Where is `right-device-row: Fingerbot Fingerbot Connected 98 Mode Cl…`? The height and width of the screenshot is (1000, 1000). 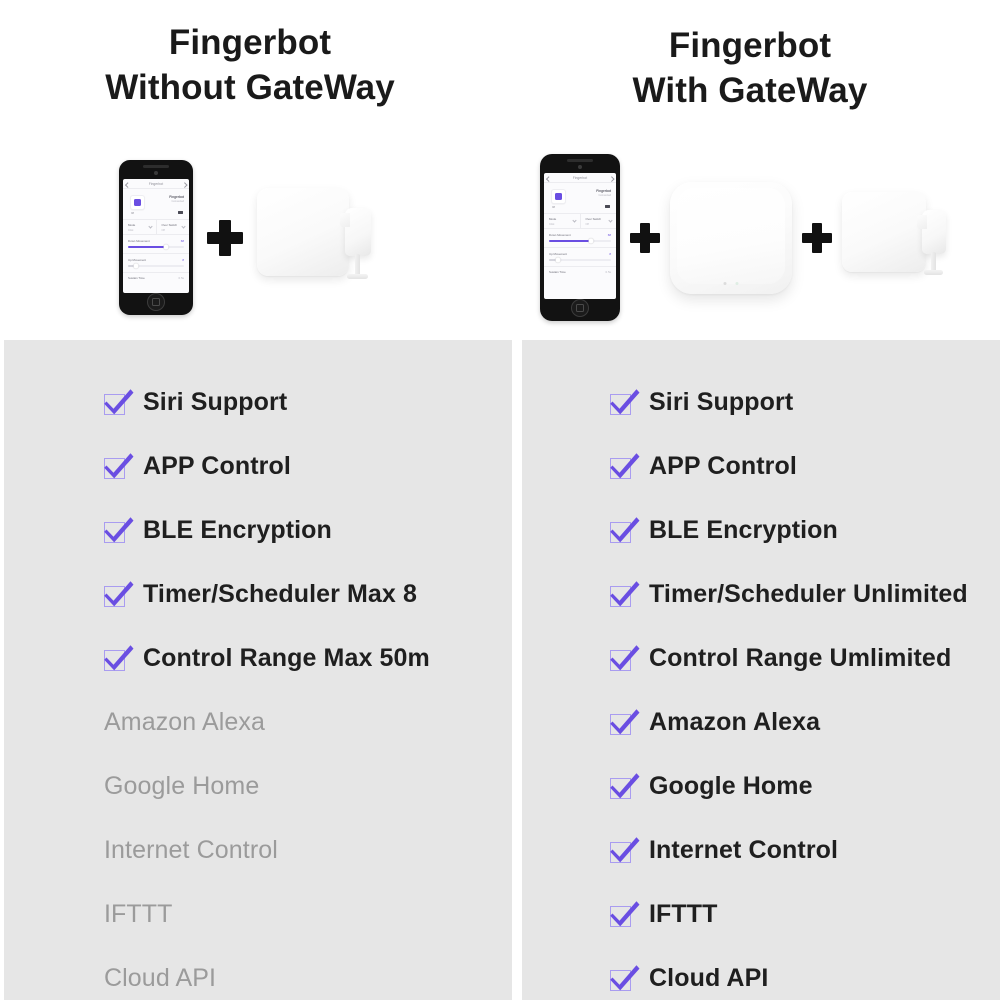 right-device-row: Fingerbot Fingerbot Connected 98 Mode Cl… is located at coordinates (750, 237).